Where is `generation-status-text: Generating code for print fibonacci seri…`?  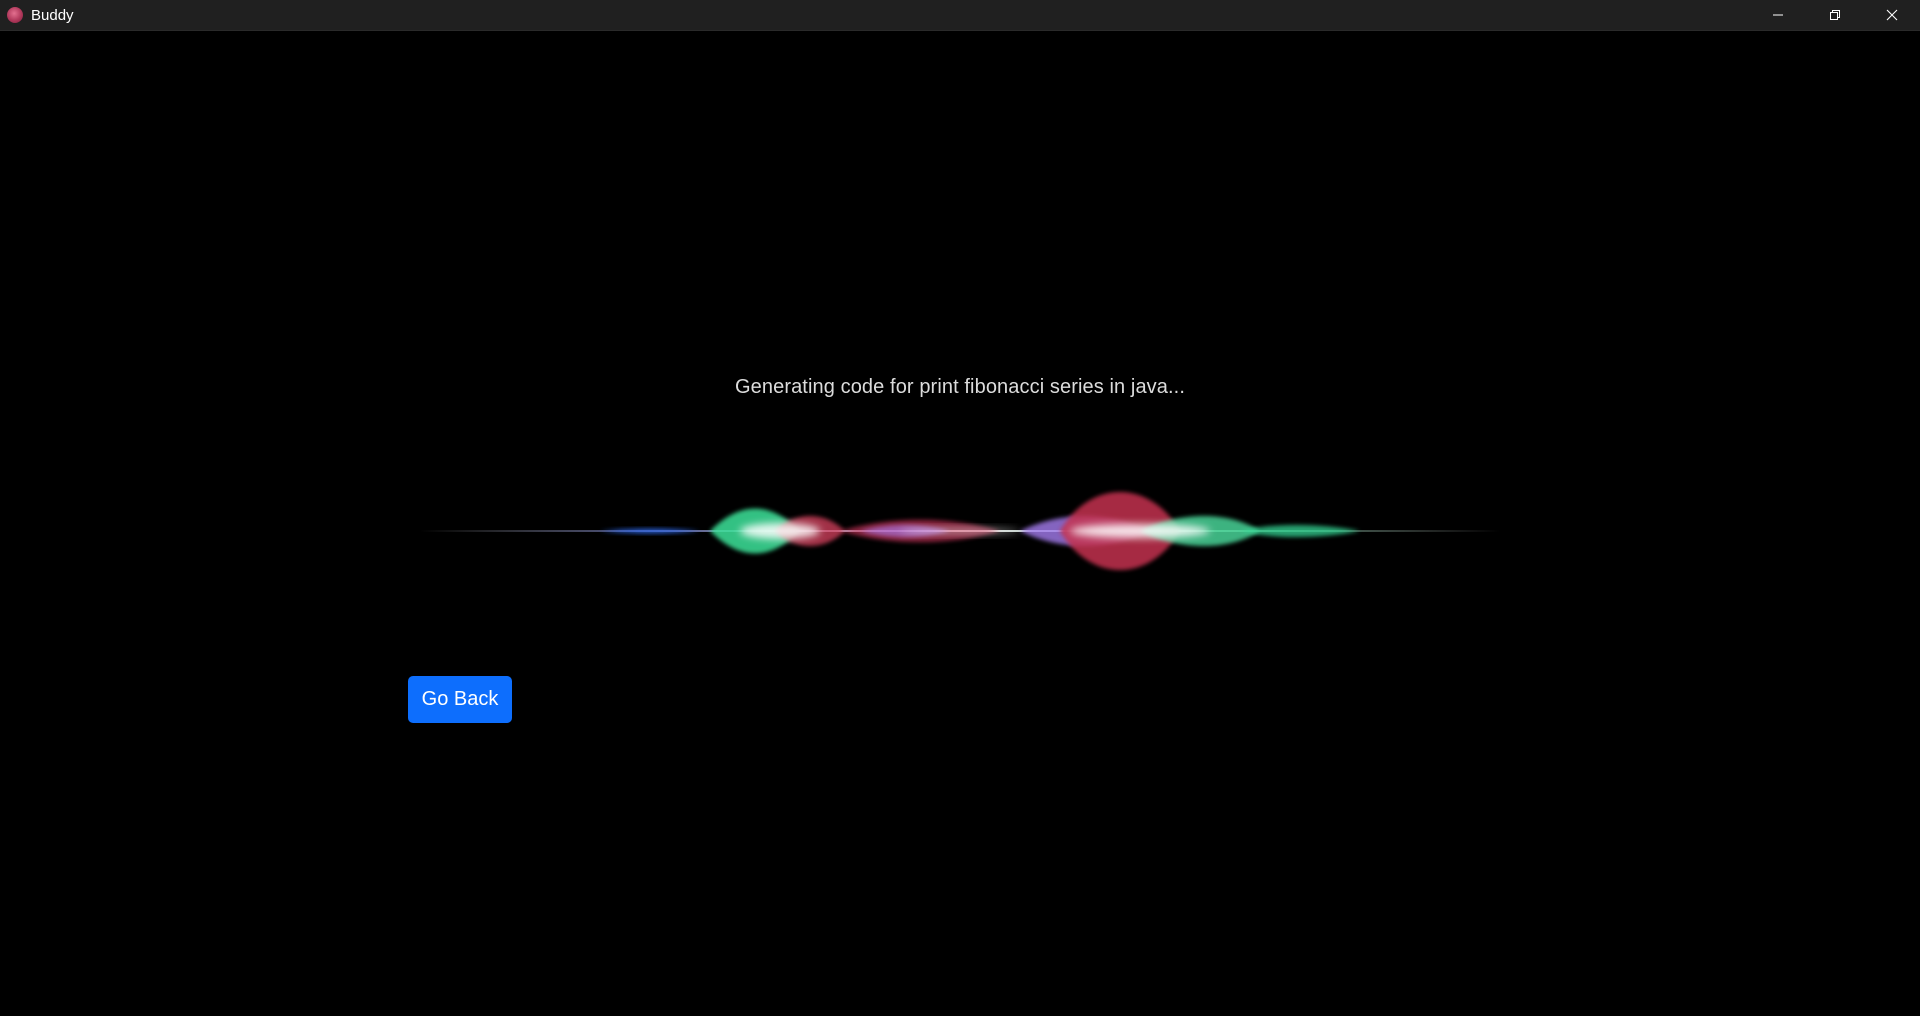
generation-status-text: Generating code for print fibonacci seri… is located at coordinates (960, 387).